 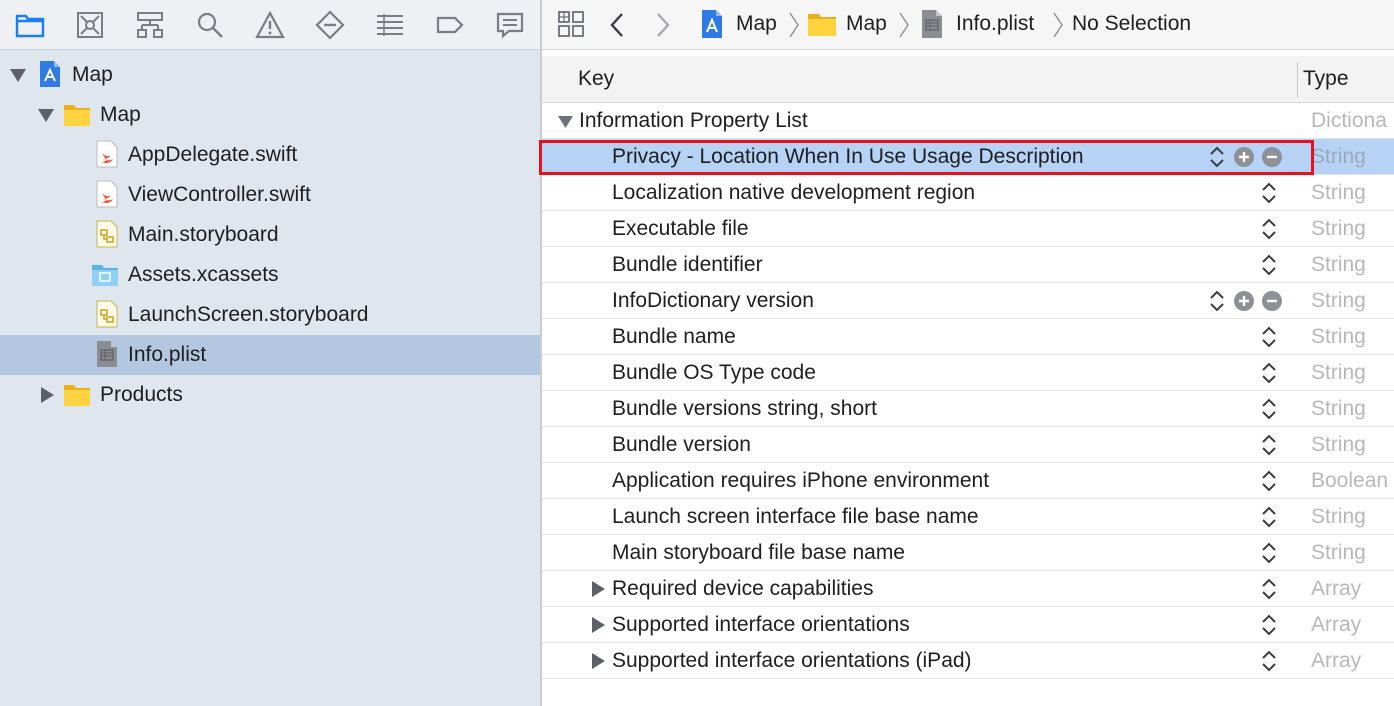 What do you see at coordinates (792, 661) in the screenshot?
I see `plist-key: Supported interface orientations (iPad)` at bounding box center [792, 661].